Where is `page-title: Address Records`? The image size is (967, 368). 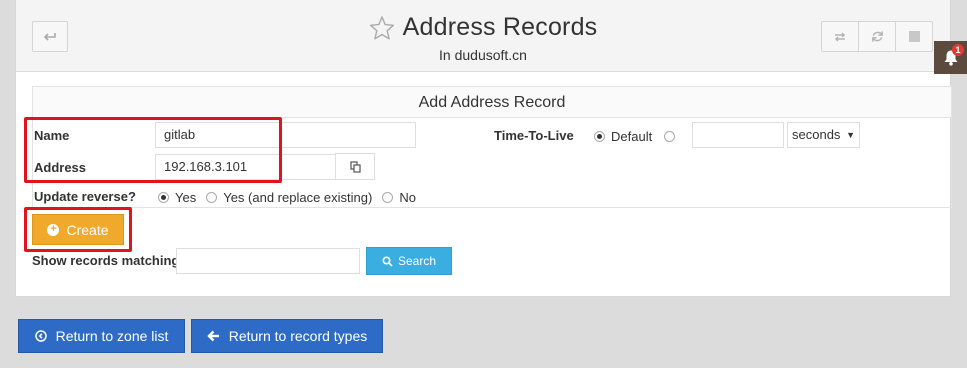
page-title: Address Records is located at coordinates (500, 27).